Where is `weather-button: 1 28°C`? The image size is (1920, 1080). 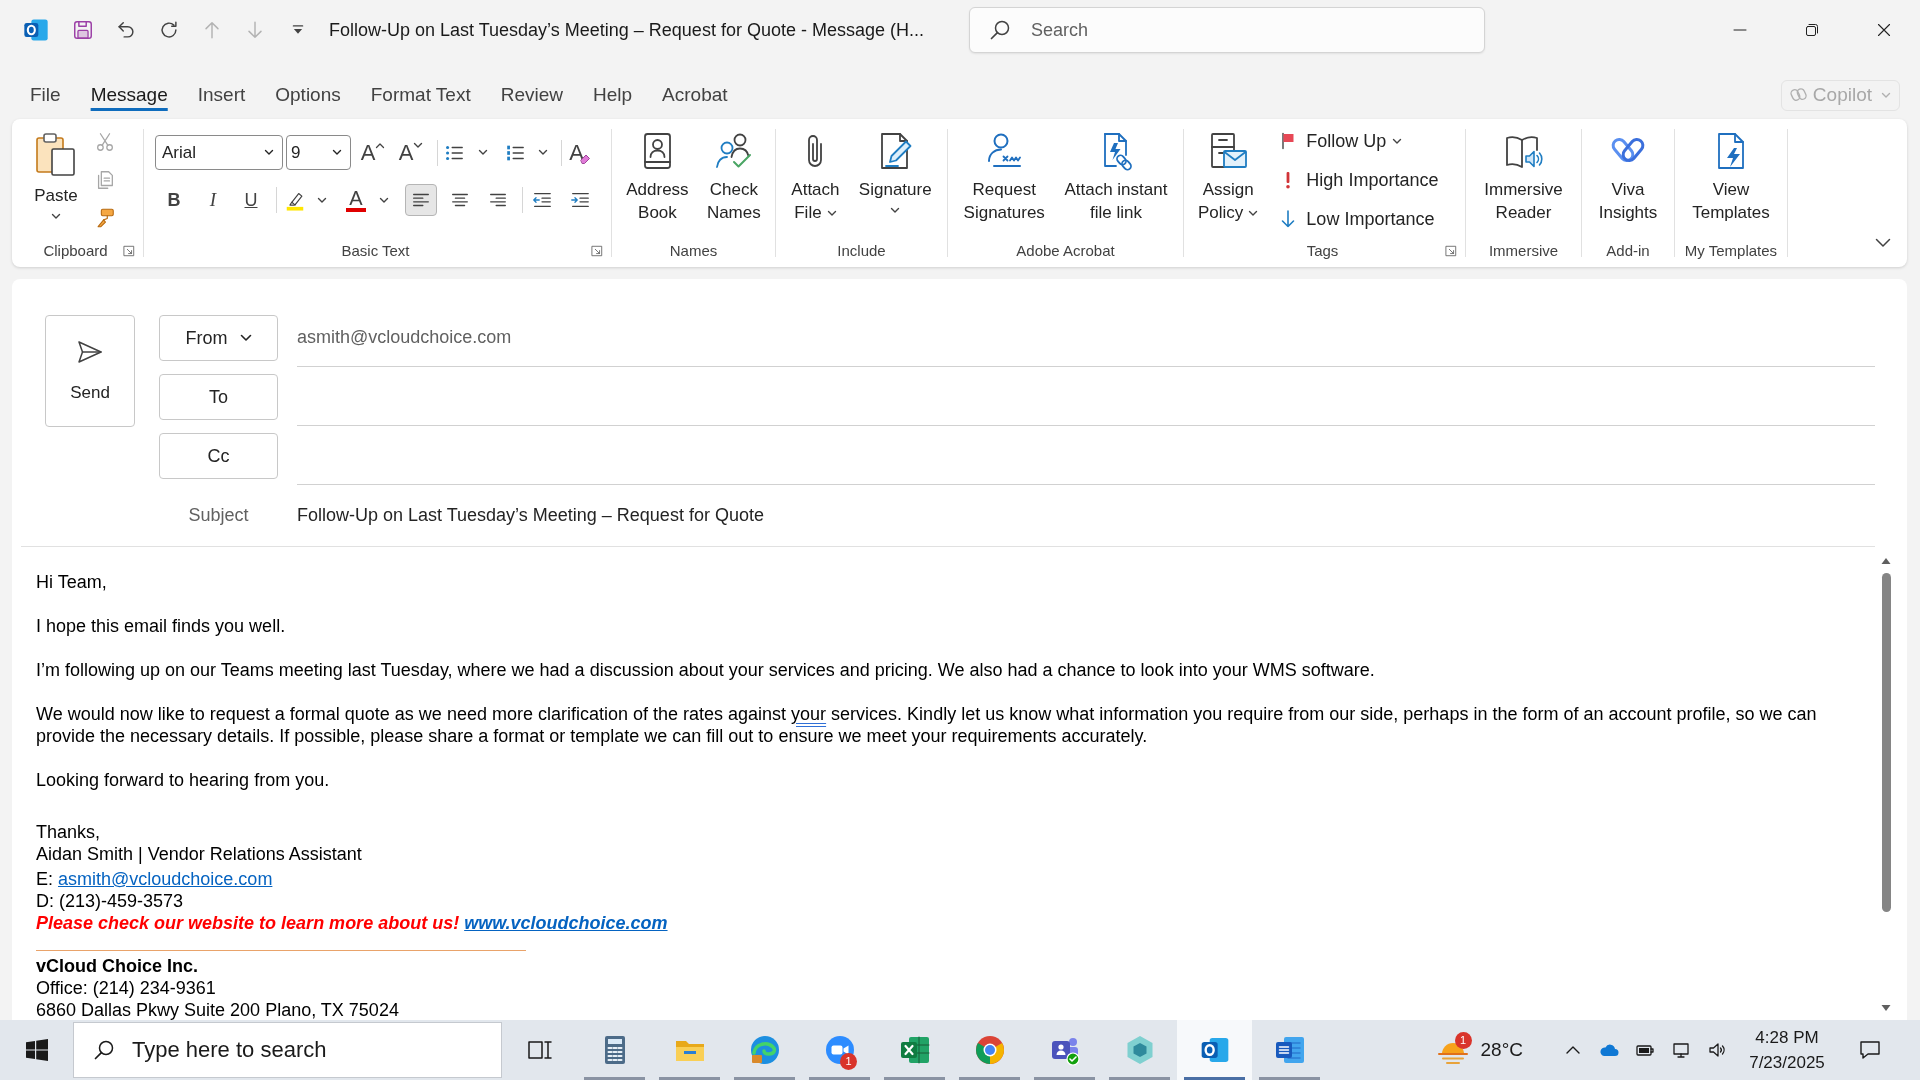 weather-button: 1 28°C is located at coordinates (1478, 1050).